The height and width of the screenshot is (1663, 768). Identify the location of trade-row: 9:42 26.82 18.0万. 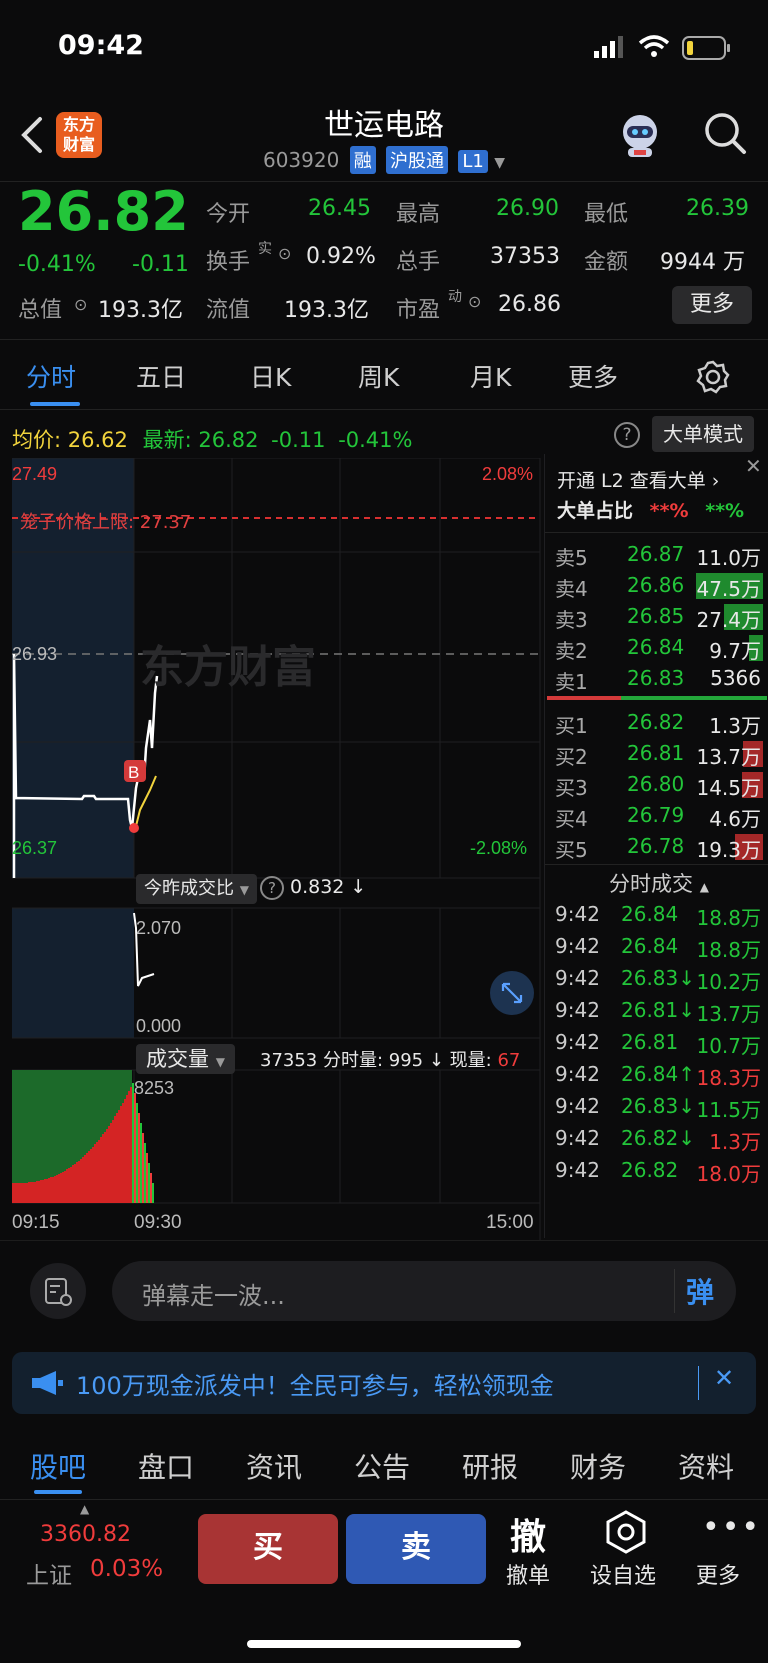
(656, 1171).